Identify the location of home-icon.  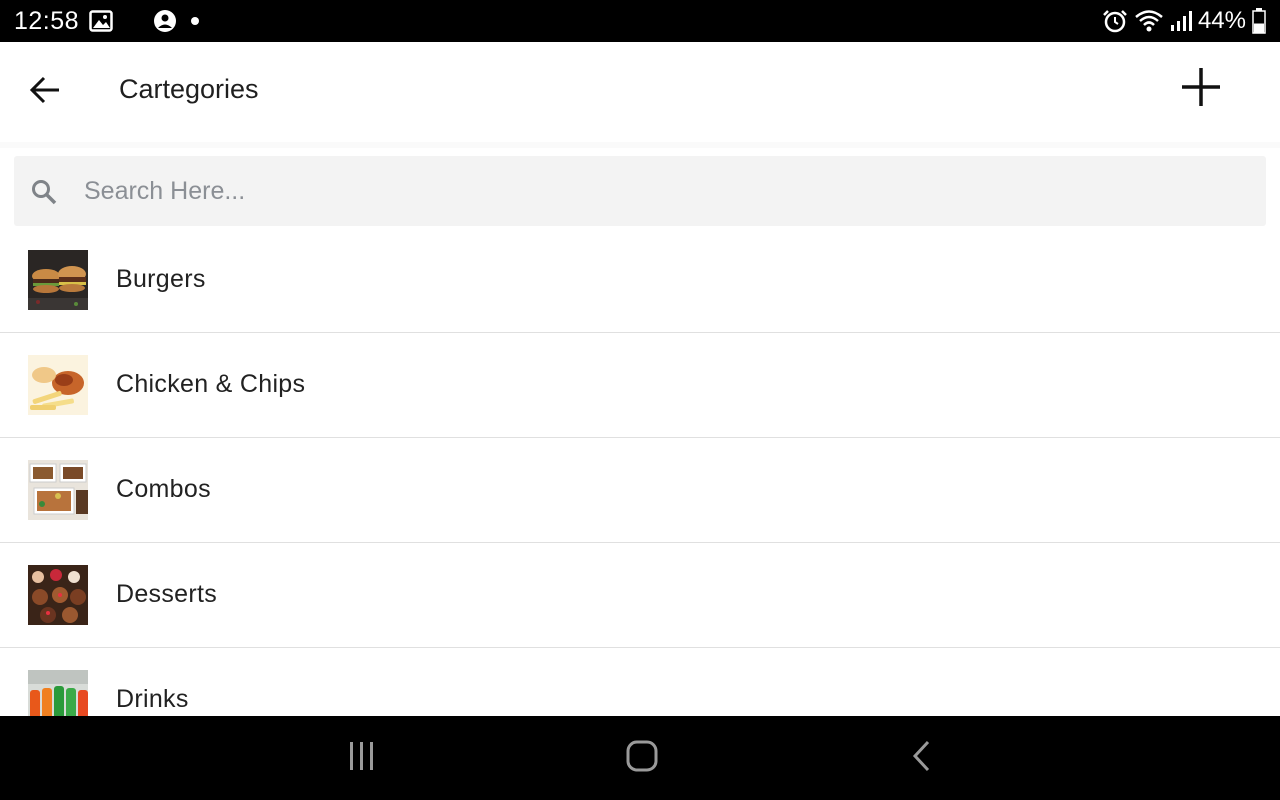
(642, 758).